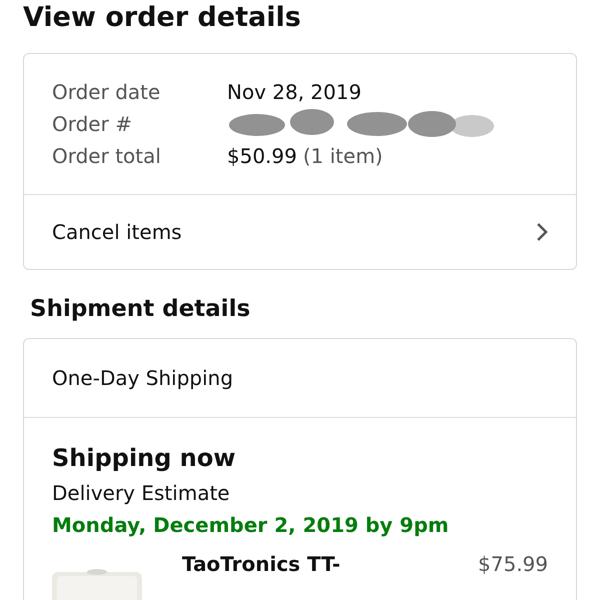  Describe the element at coordinates (330, 576) in the screenshot. I see `product-name: TaoTronics TT-` at that location.